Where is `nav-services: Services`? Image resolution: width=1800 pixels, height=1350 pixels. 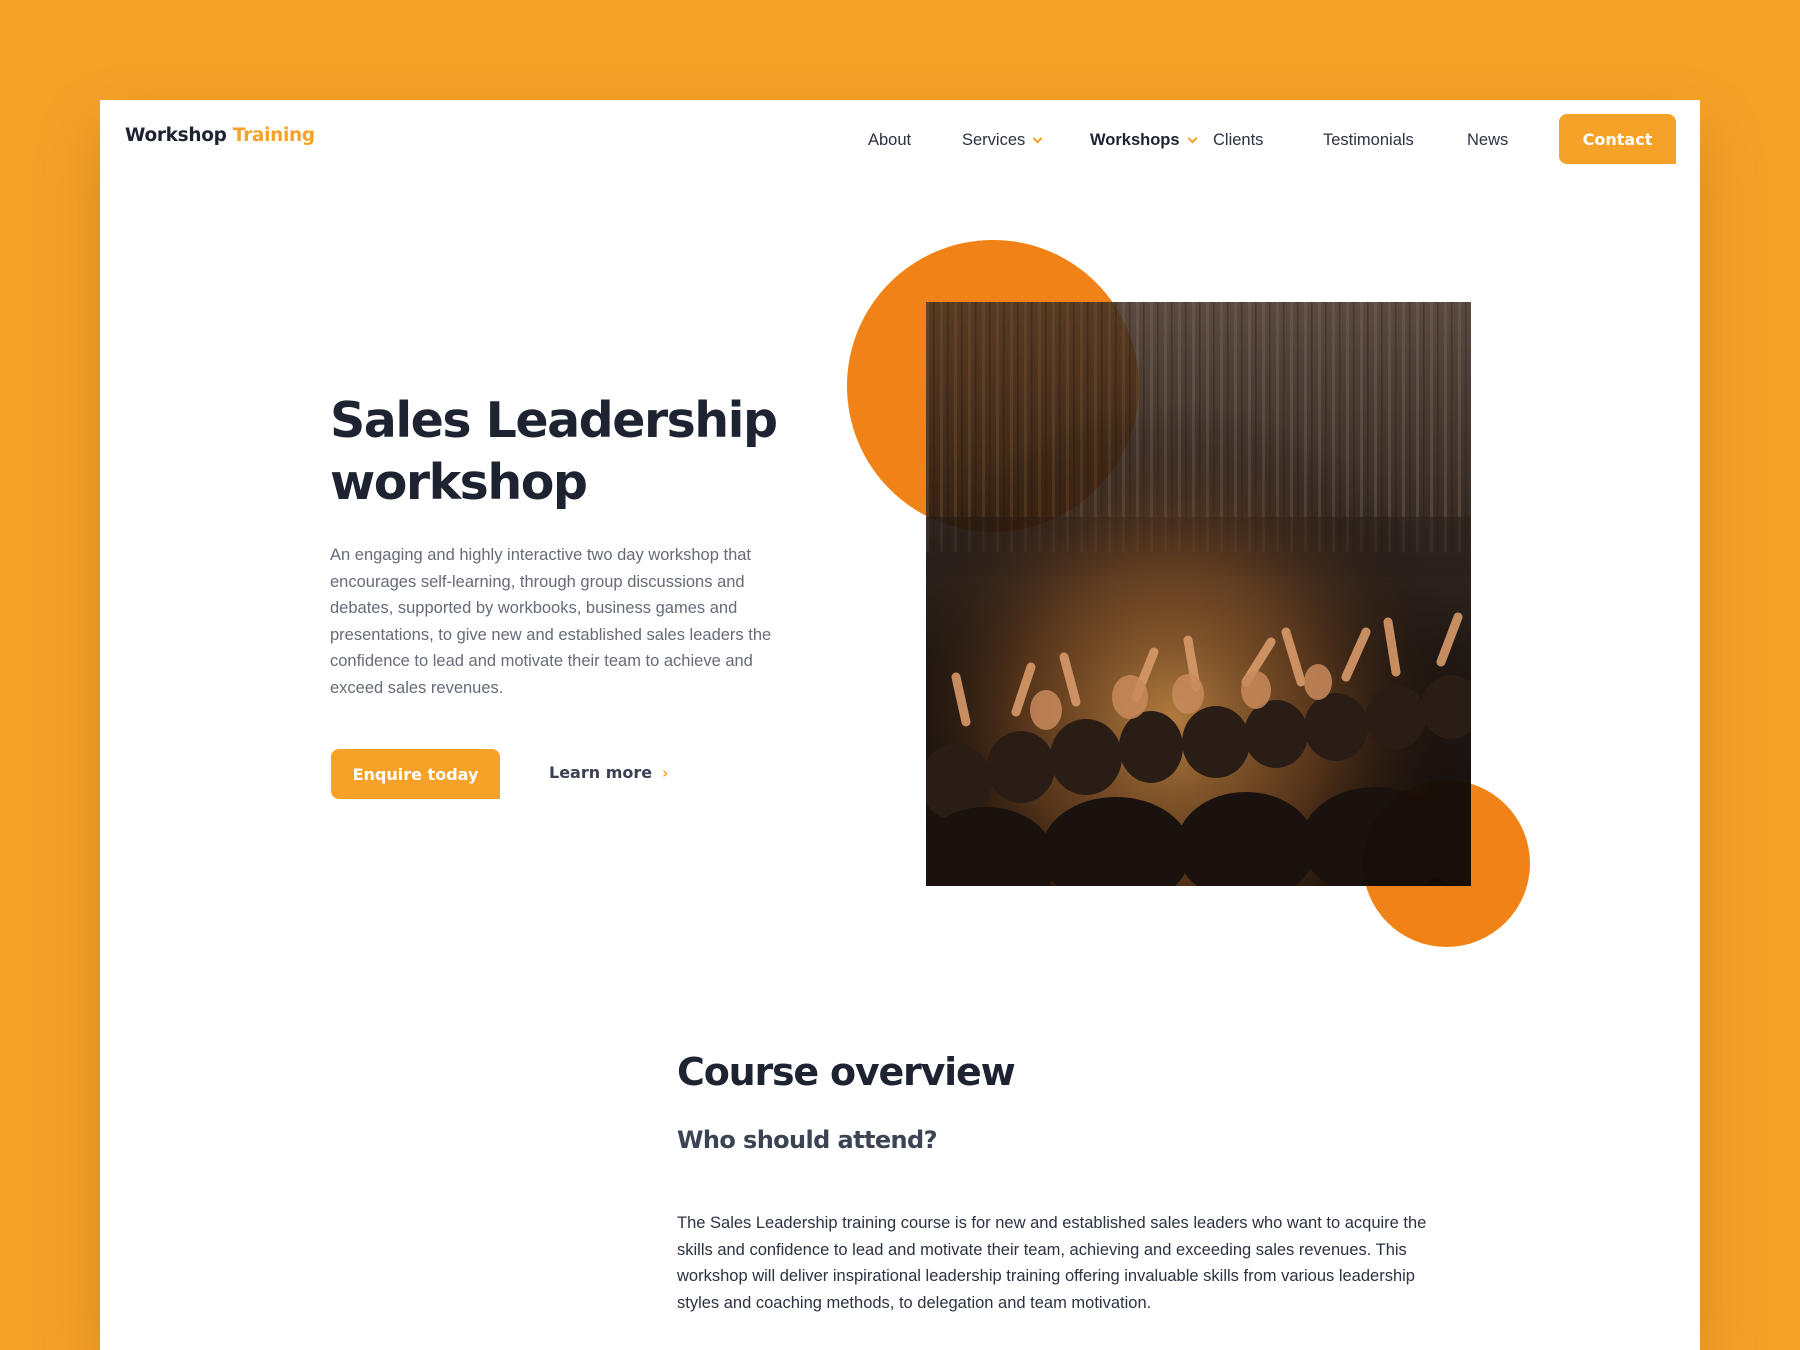 nav-services: Services is located at coordinates (1002, 140).